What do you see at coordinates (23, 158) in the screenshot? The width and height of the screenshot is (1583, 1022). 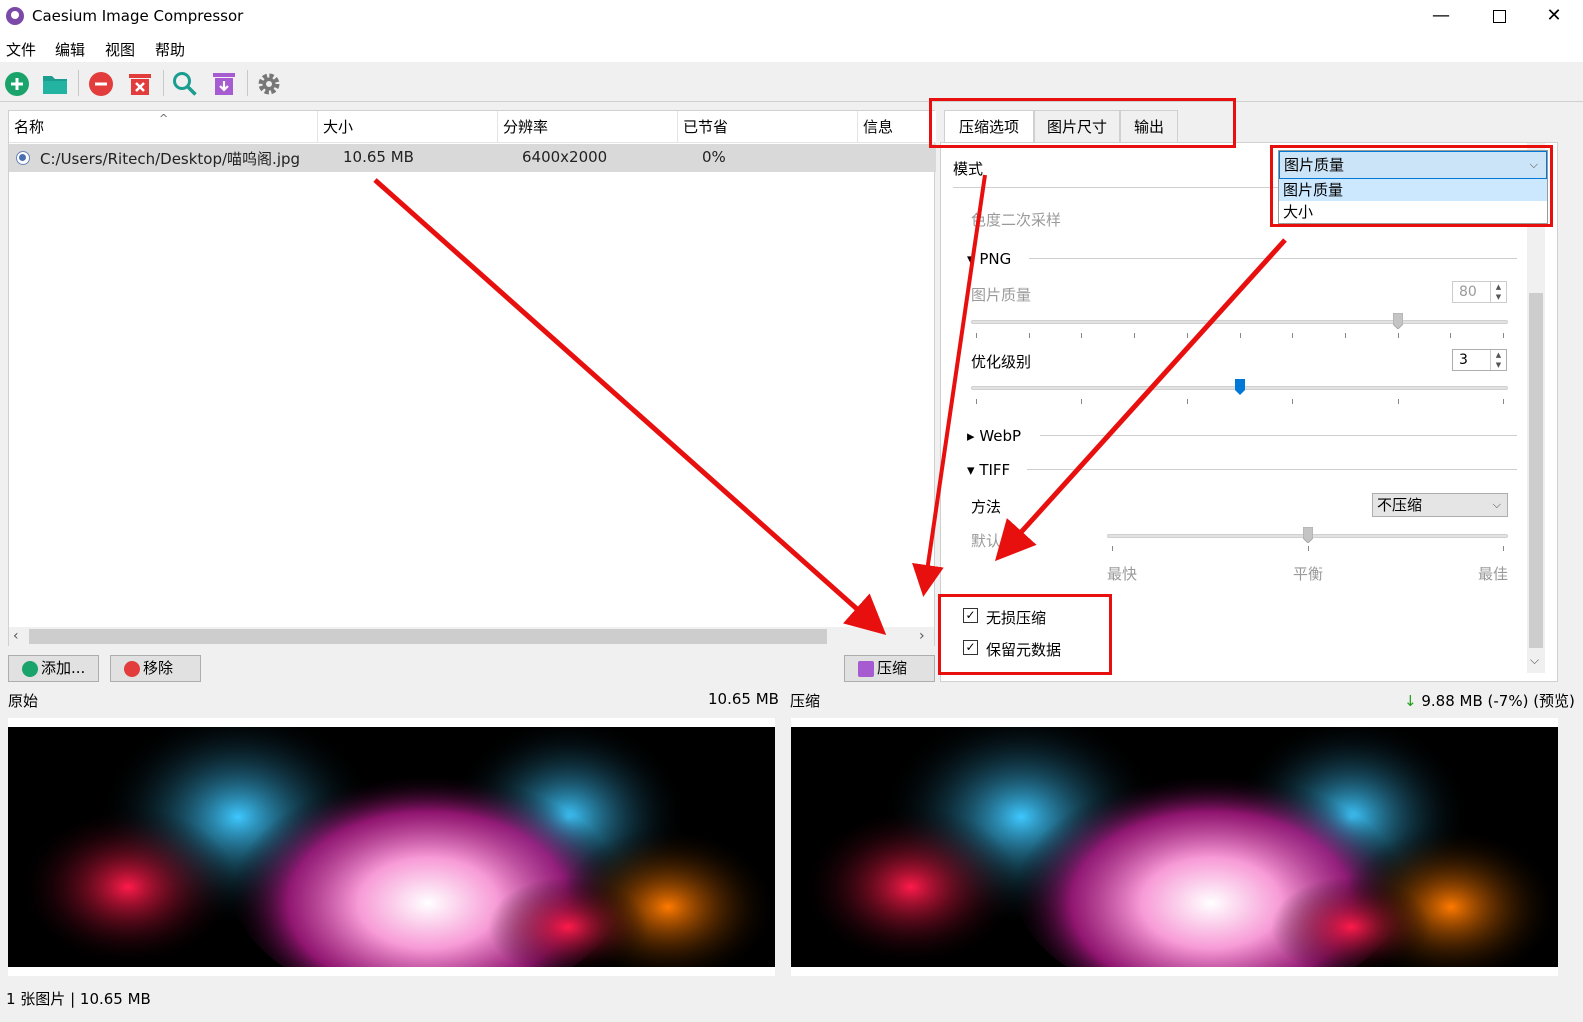 I see `file-status-icon` at bounding box center [23, 158].